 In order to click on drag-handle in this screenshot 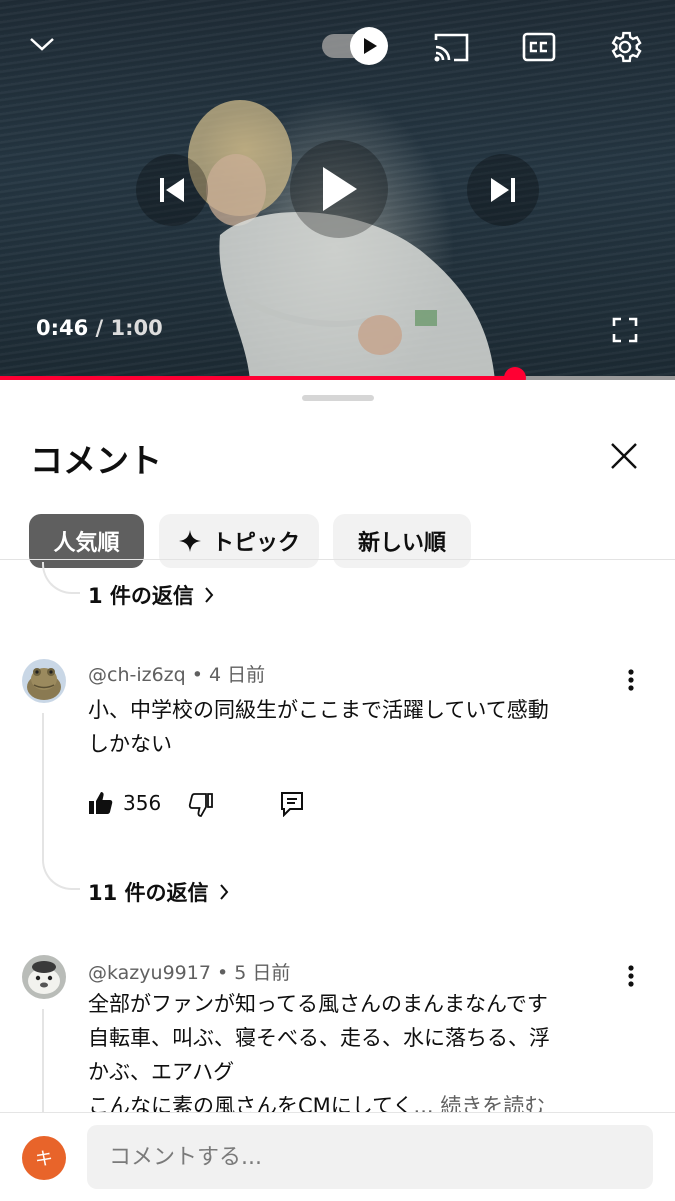, I will do `click(338, 398)`.